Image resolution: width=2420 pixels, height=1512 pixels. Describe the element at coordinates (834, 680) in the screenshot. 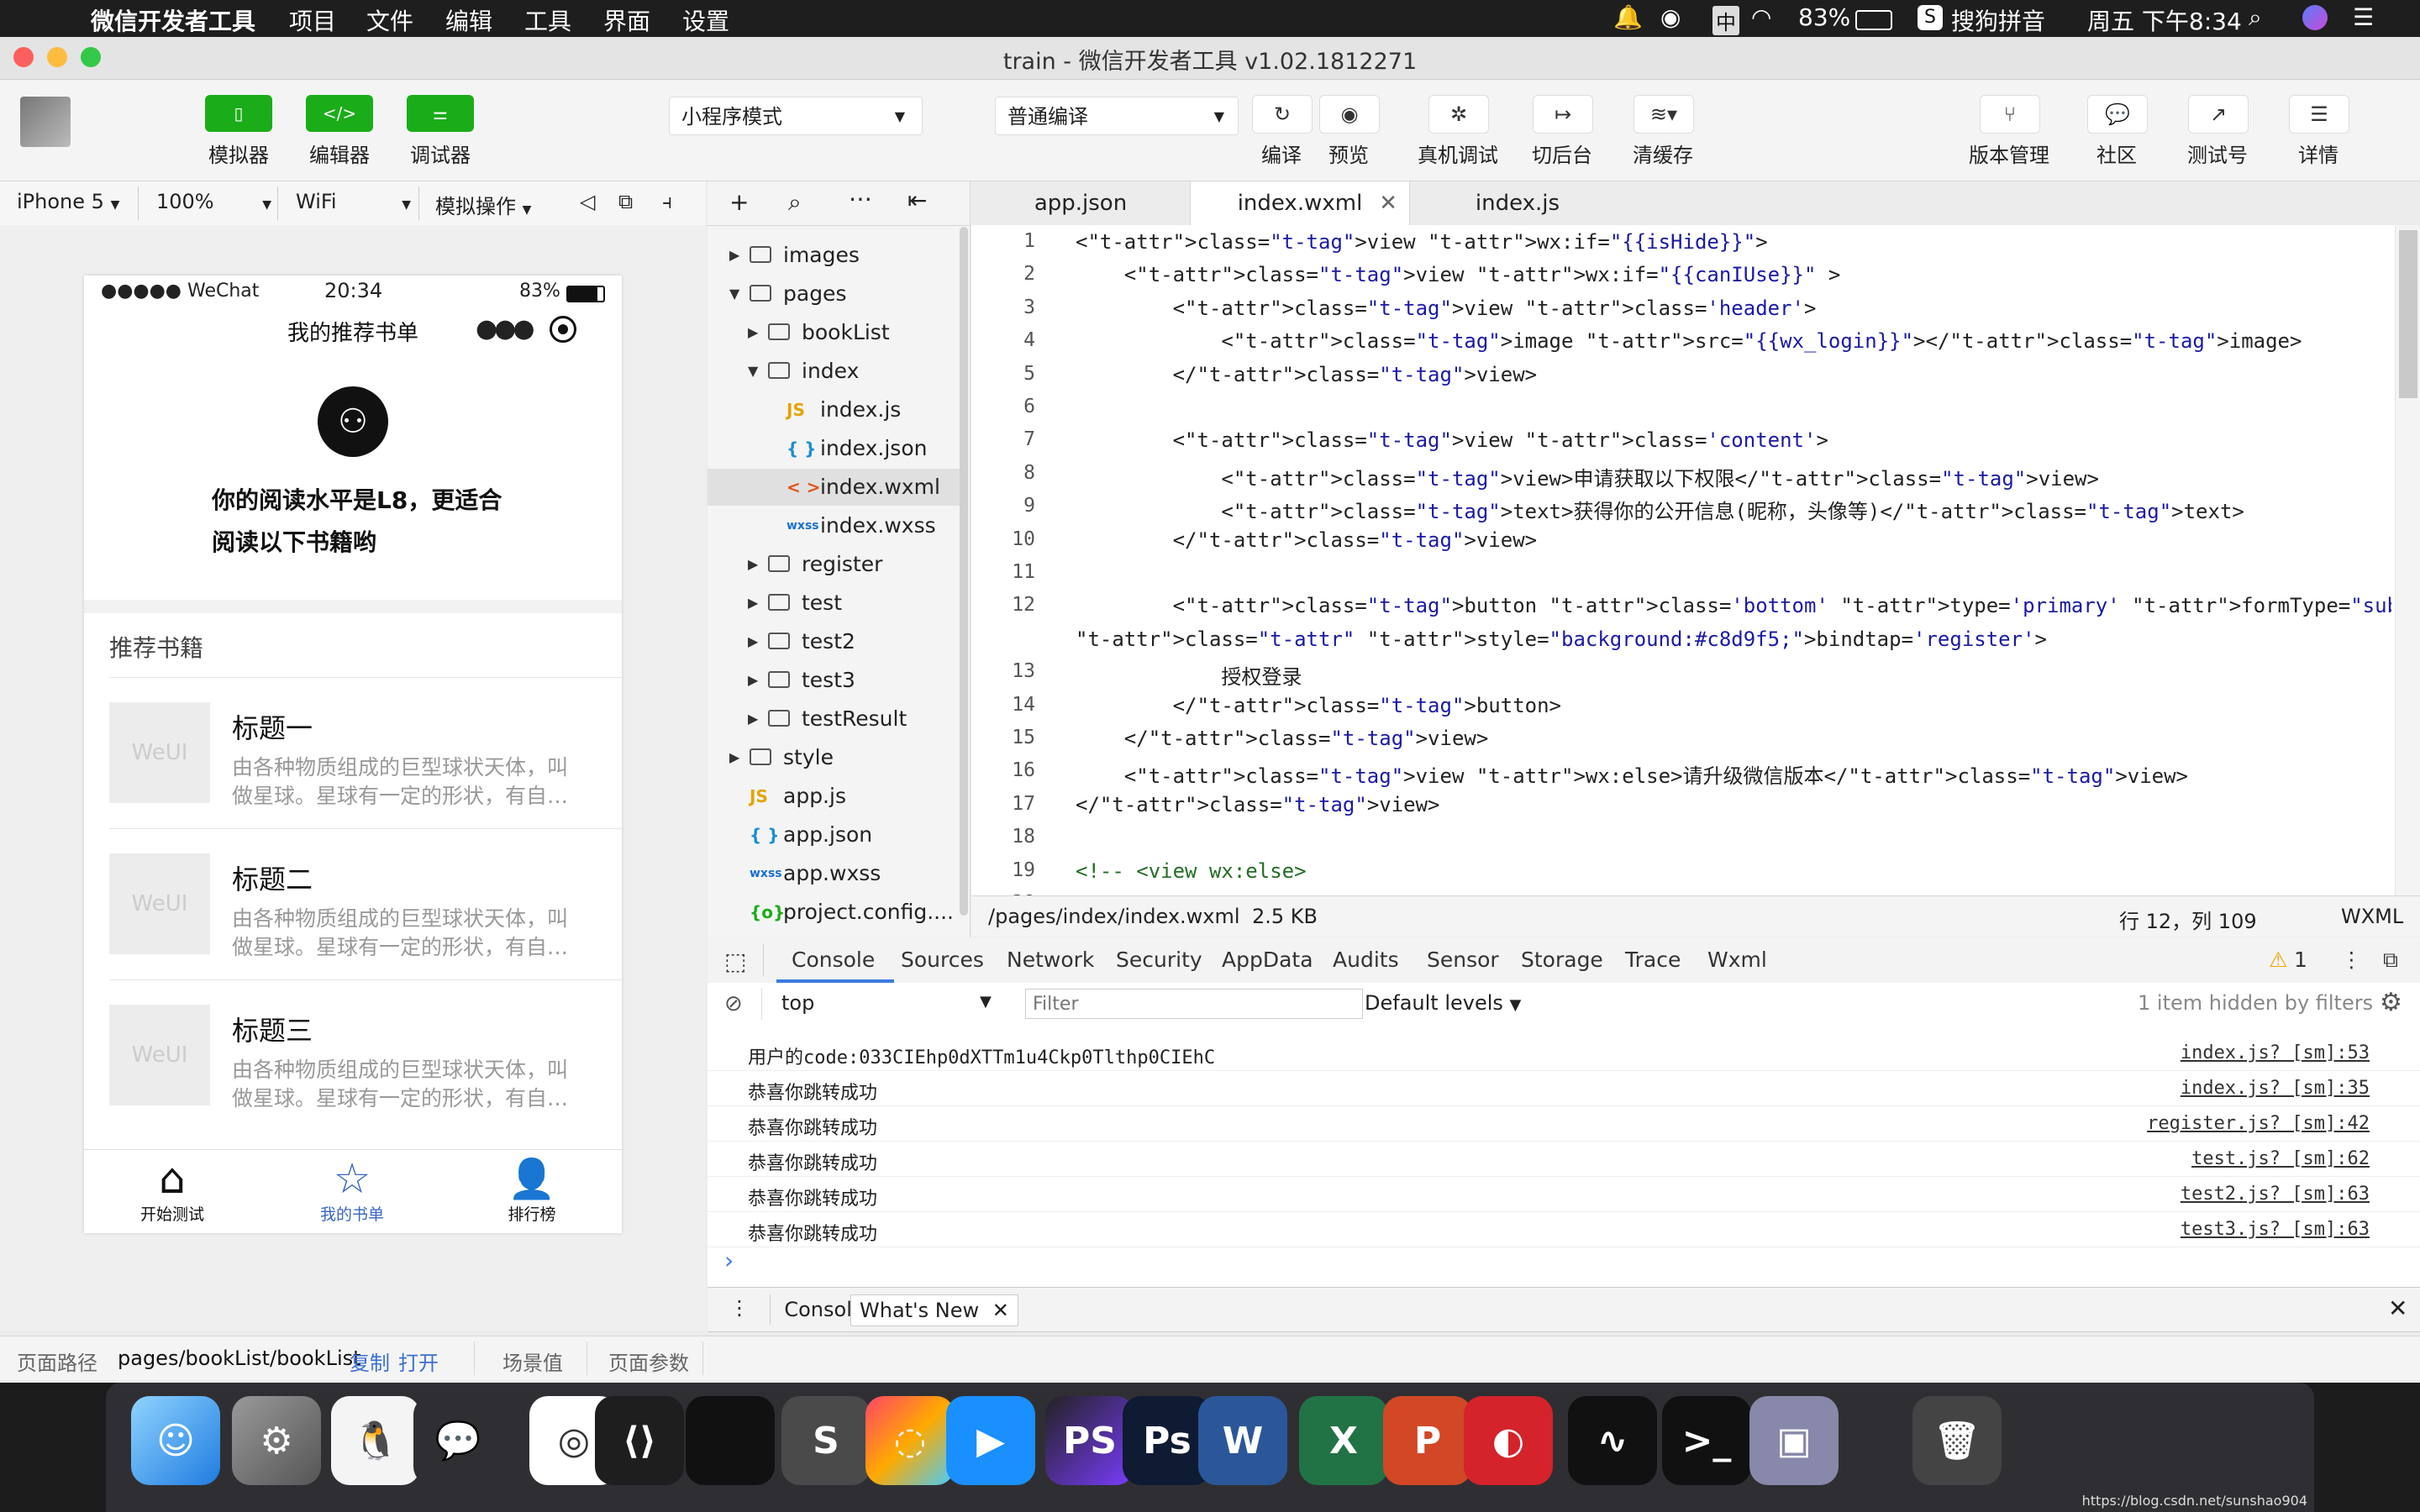

I see `folder-item: ▶ test3` at that location.